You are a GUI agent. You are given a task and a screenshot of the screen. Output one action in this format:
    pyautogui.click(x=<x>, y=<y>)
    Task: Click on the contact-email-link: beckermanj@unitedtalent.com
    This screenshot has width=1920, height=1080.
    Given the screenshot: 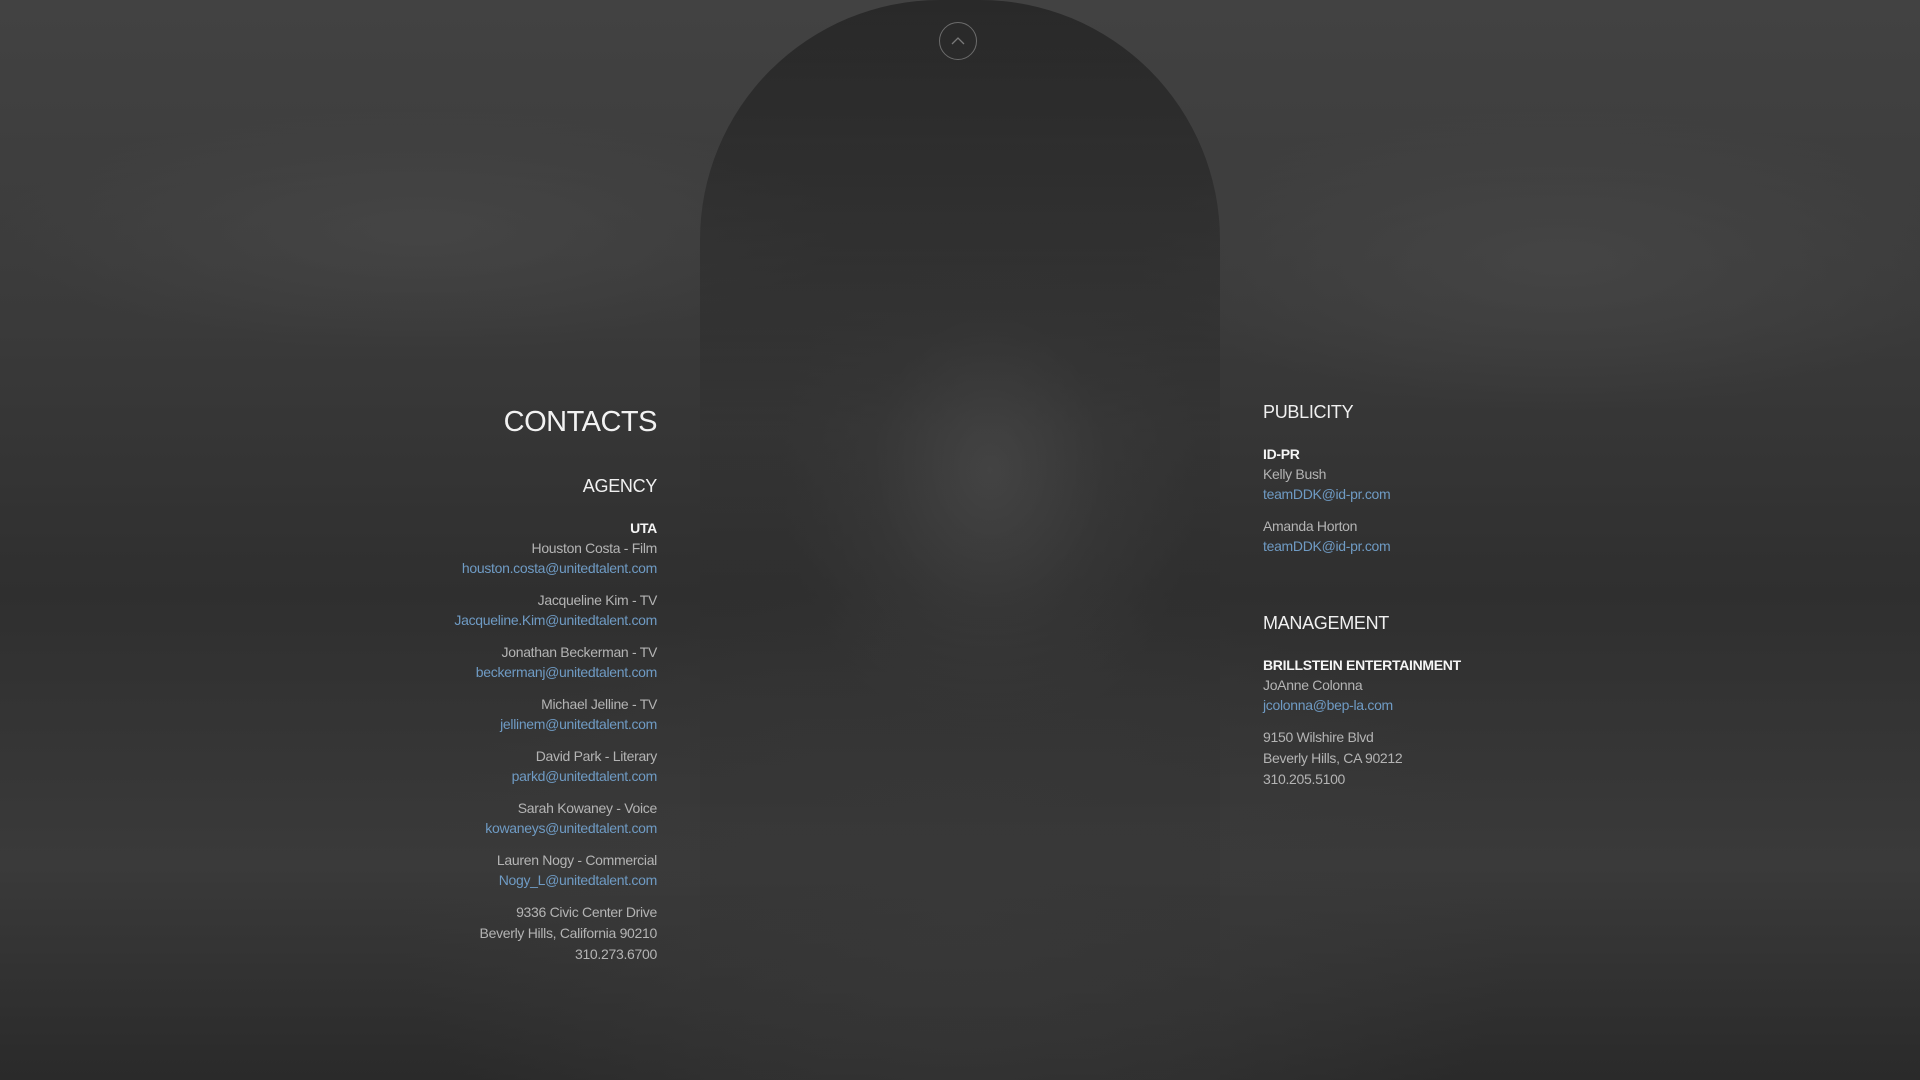 What is the action you would take?
    pyautogui.click(x=497, y=672)
    